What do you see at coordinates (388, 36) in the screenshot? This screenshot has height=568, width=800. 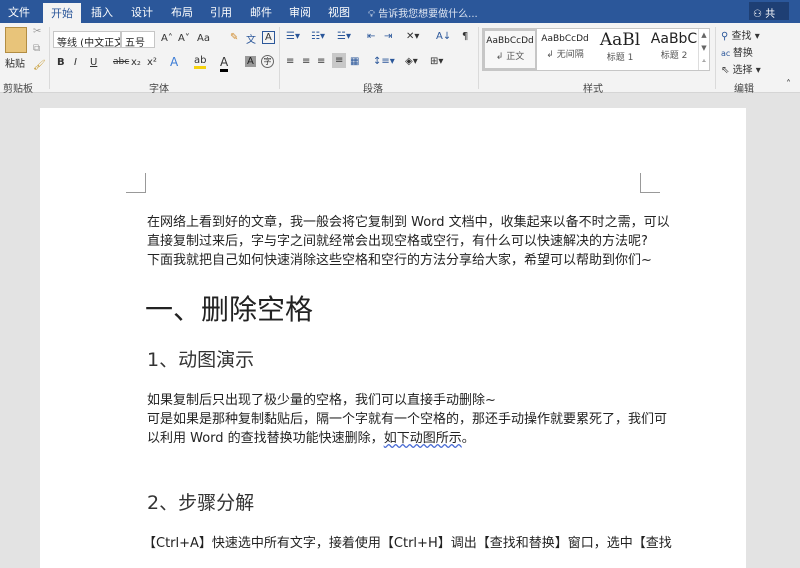 I see `increase-indent-icon: ⇥` at bounding box center [388, 36].